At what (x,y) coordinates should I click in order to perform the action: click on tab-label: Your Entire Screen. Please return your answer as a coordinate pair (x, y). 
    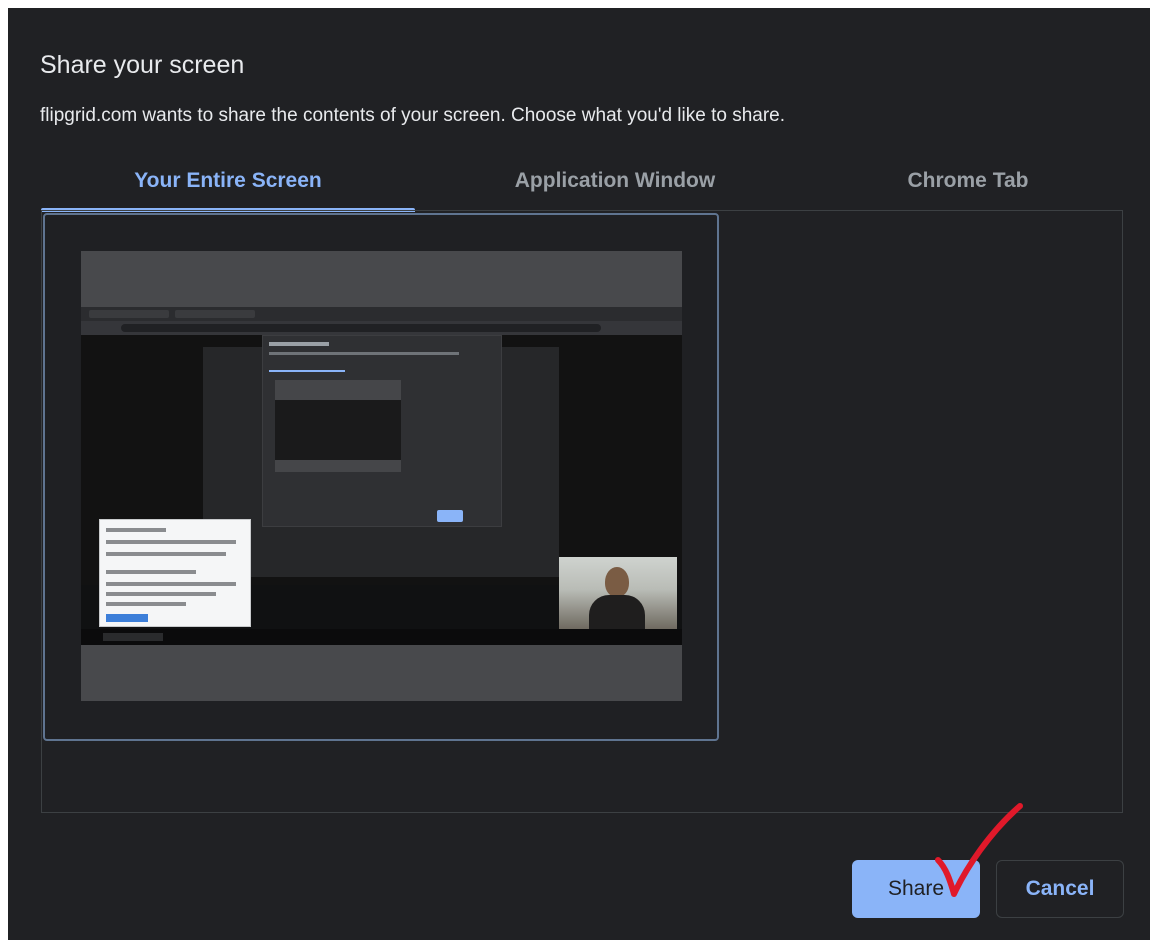
    Looking at the image, I should click on (228, 180).